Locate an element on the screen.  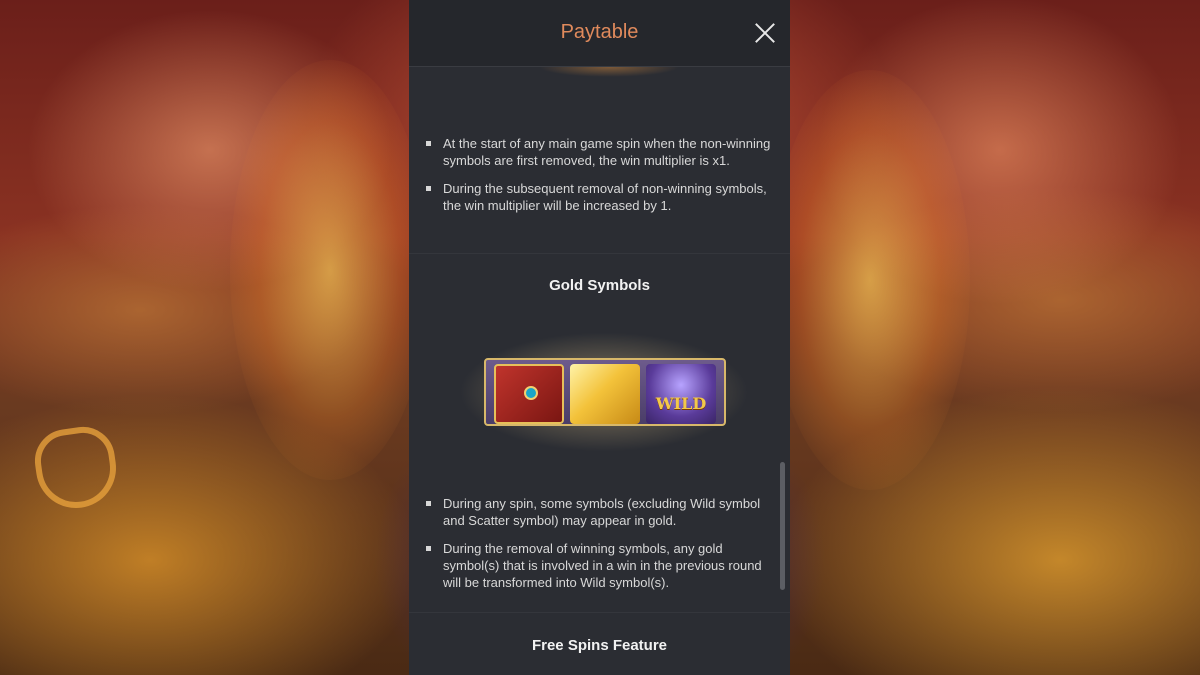
wild-symbol-icon: WILD is located at coordinates (681, 394).